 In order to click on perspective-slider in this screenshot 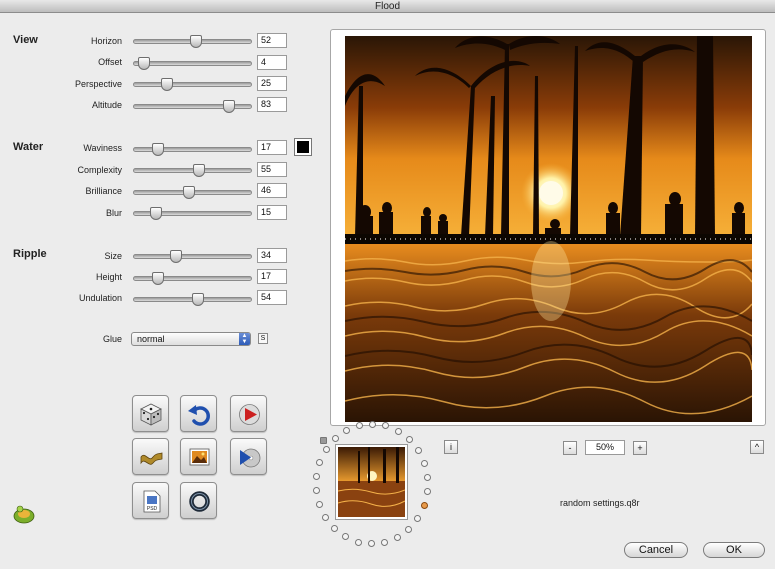, I will do `click(192, 84)`.